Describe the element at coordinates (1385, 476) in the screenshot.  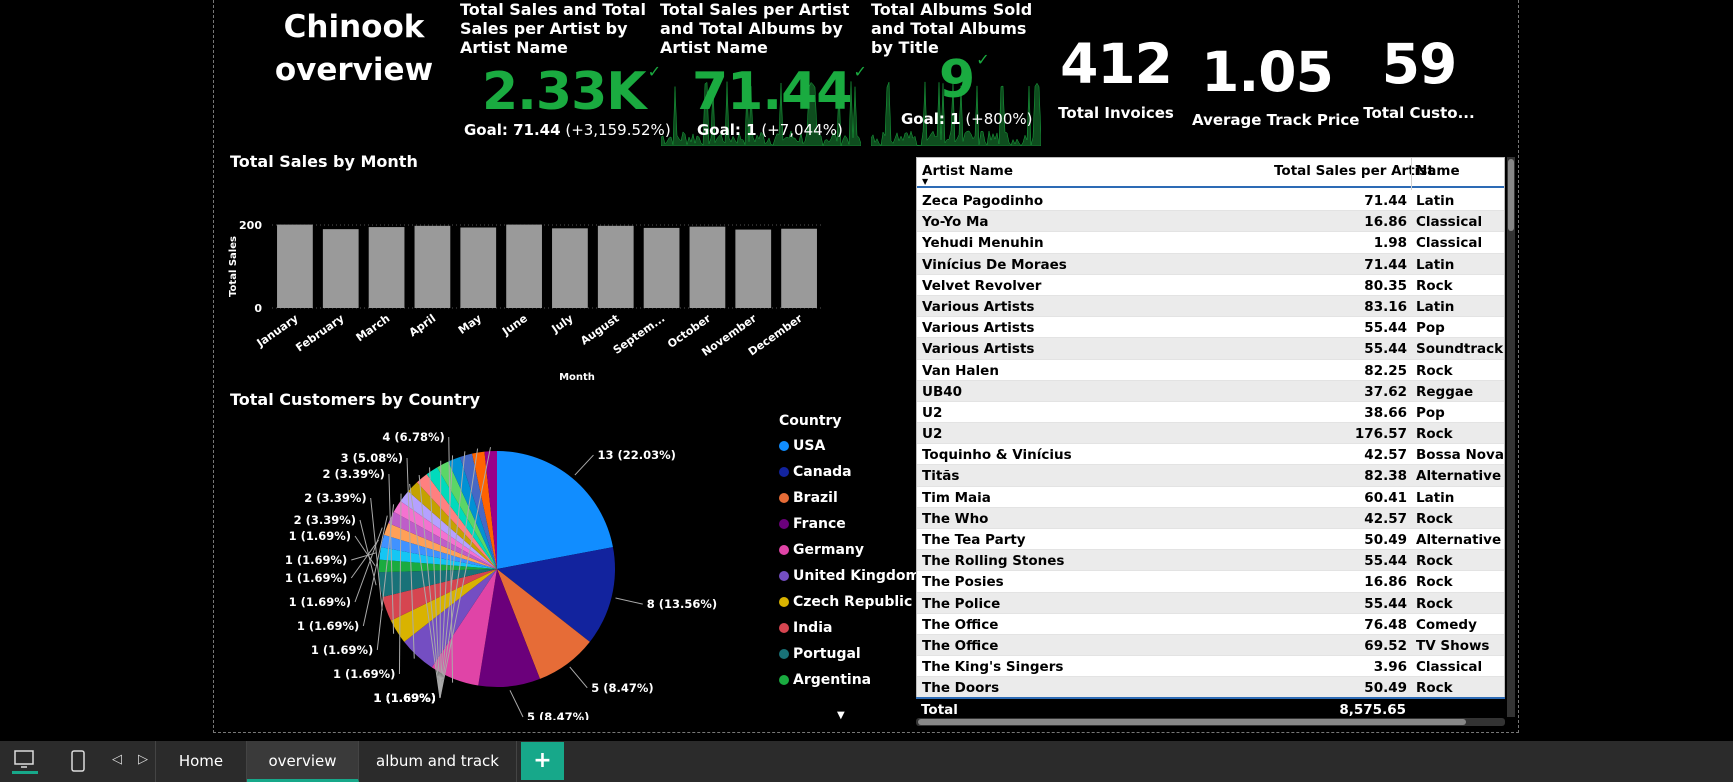
I see `cell-total-sales: 82.38` at that location.